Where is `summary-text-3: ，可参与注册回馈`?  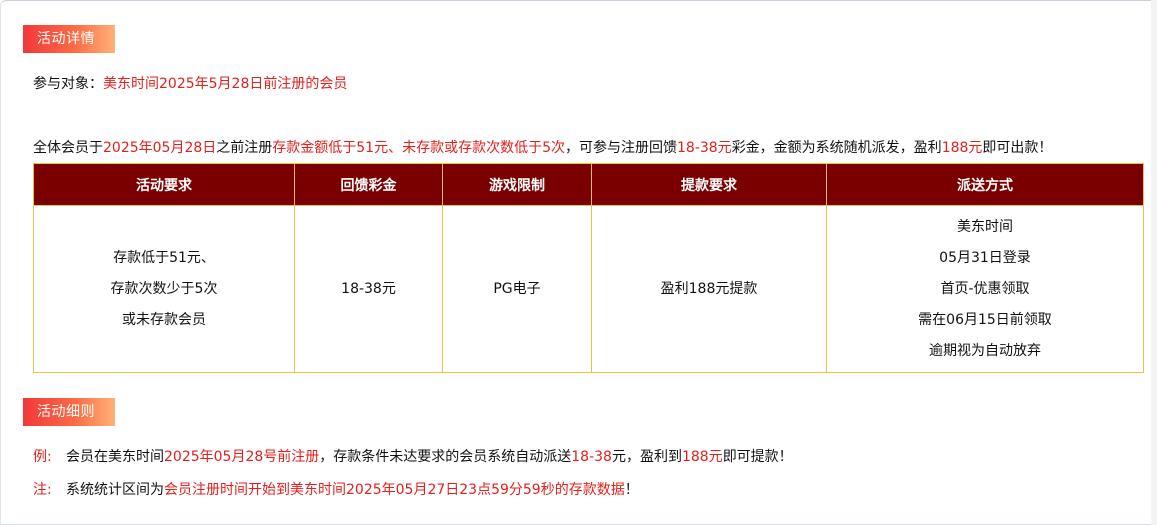 summary-text-3: ，可参与注册回馈 is located at coordinates (621, 148).